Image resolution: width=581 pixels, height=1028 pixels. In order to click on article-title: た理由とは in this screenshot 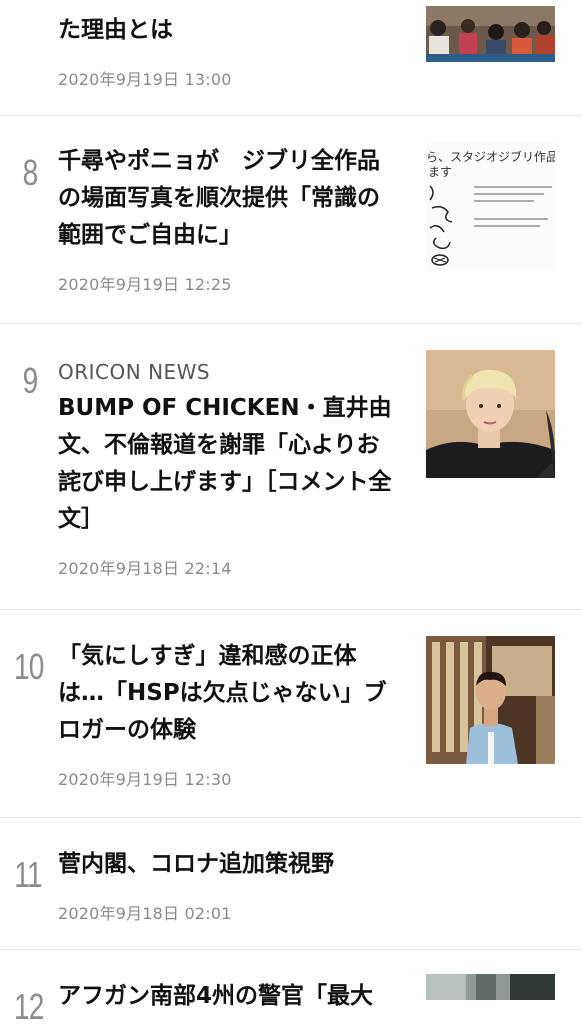, I will do `click(233, 30)`.